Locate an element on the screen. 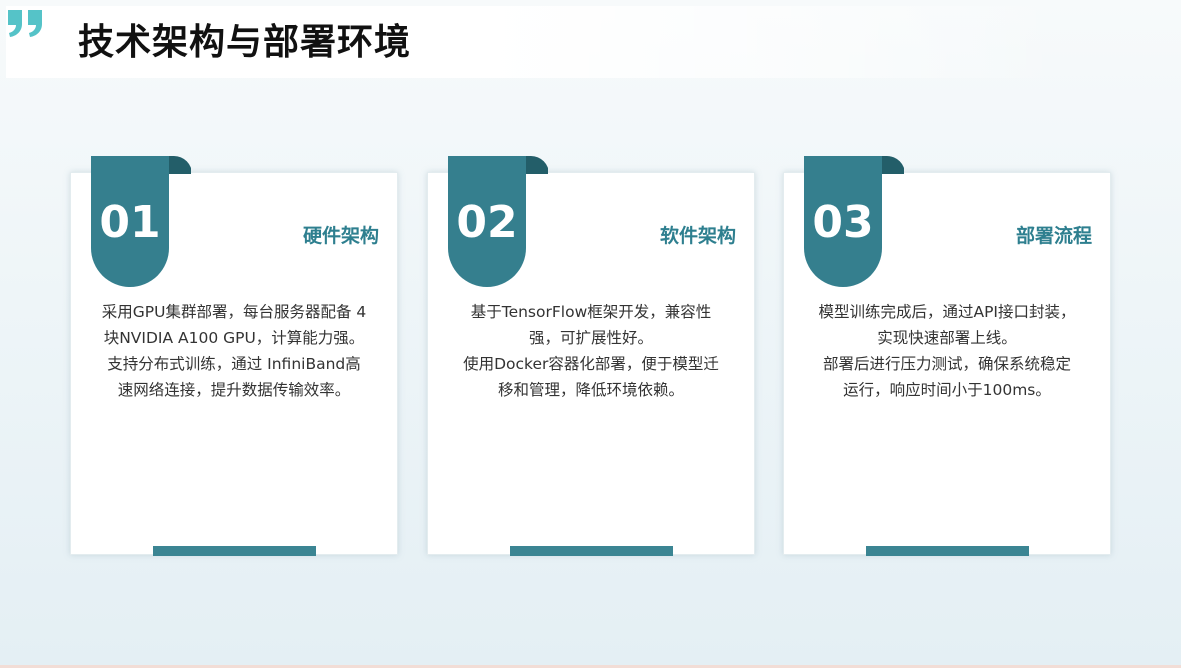 This screenshot has width=1181, height=668. card-number: 02 is located at coordinates (487, 222).